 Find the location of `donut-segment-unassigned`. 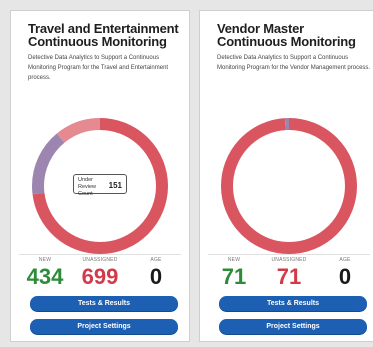

donut-segment-unassigned is located at coordinates (289, 186).